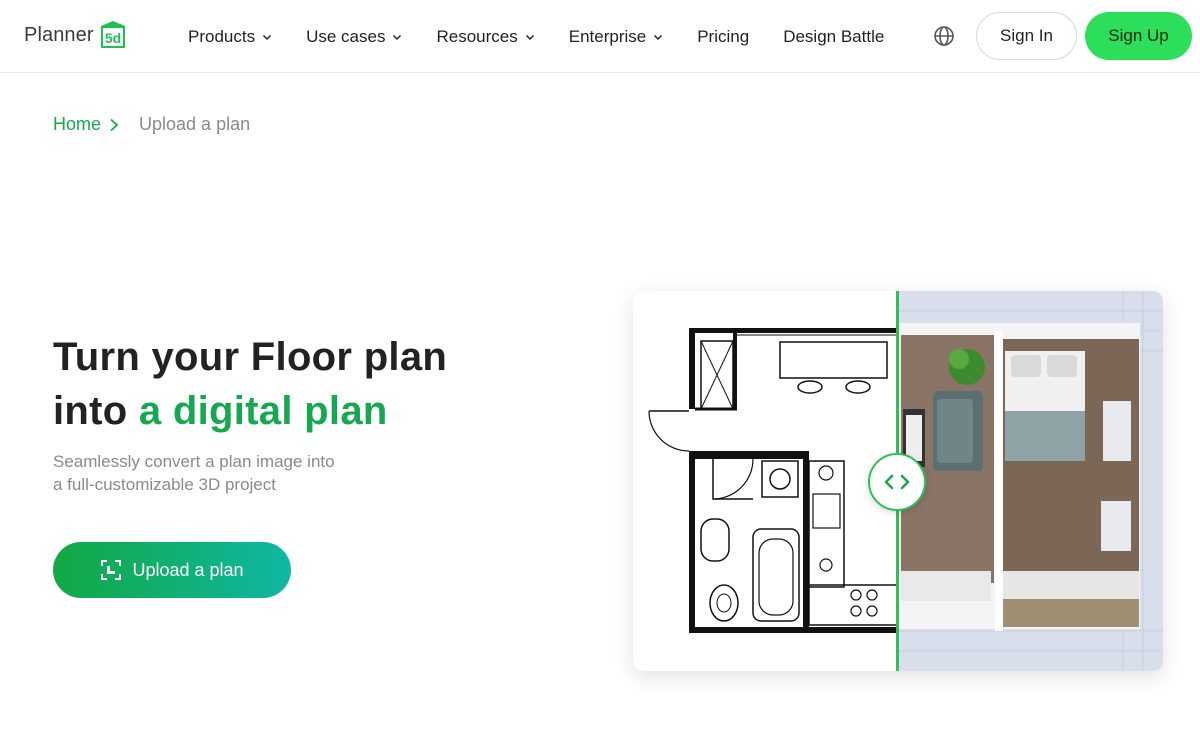 Image resolution: width=1200 pixels, height=750 pixels. I want to click on nav-products: Products, so click(230, 37).